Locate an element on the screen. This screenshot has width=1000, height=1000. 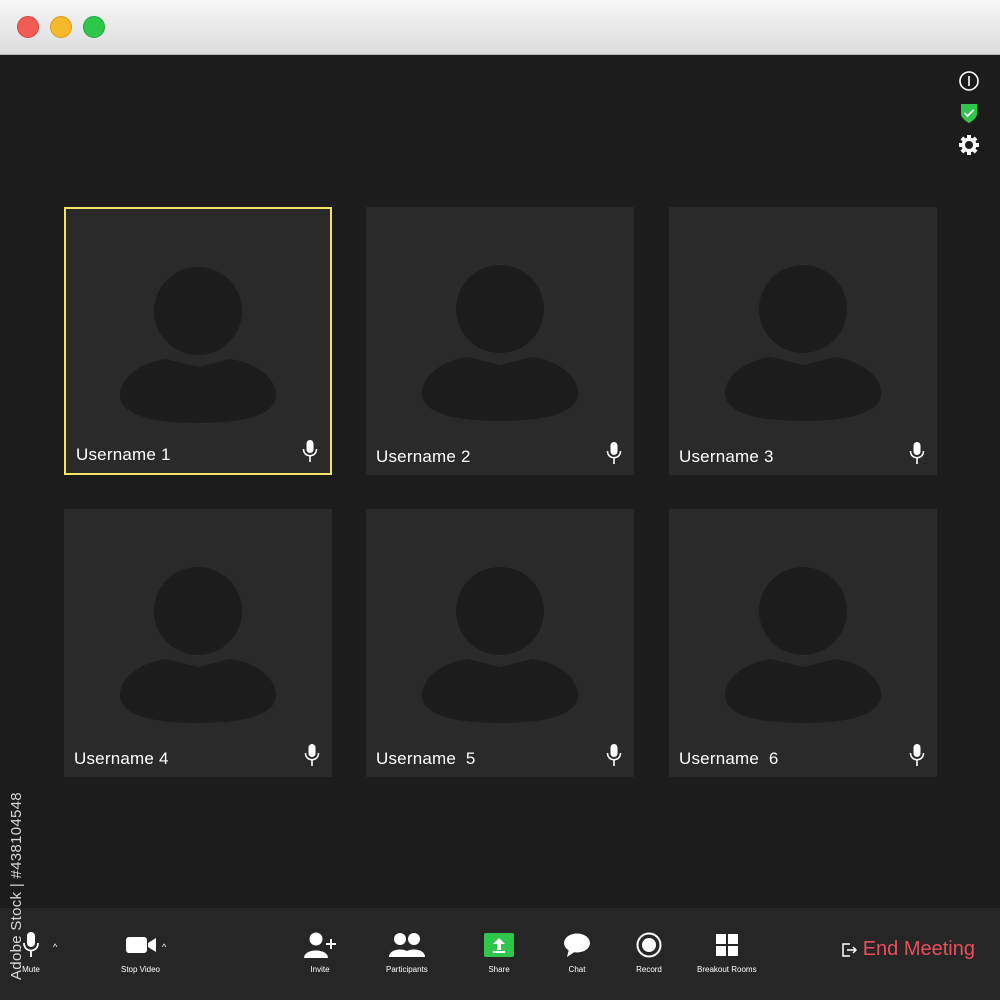
participant-tile: Username 6 is located at coordinates (803, 643).